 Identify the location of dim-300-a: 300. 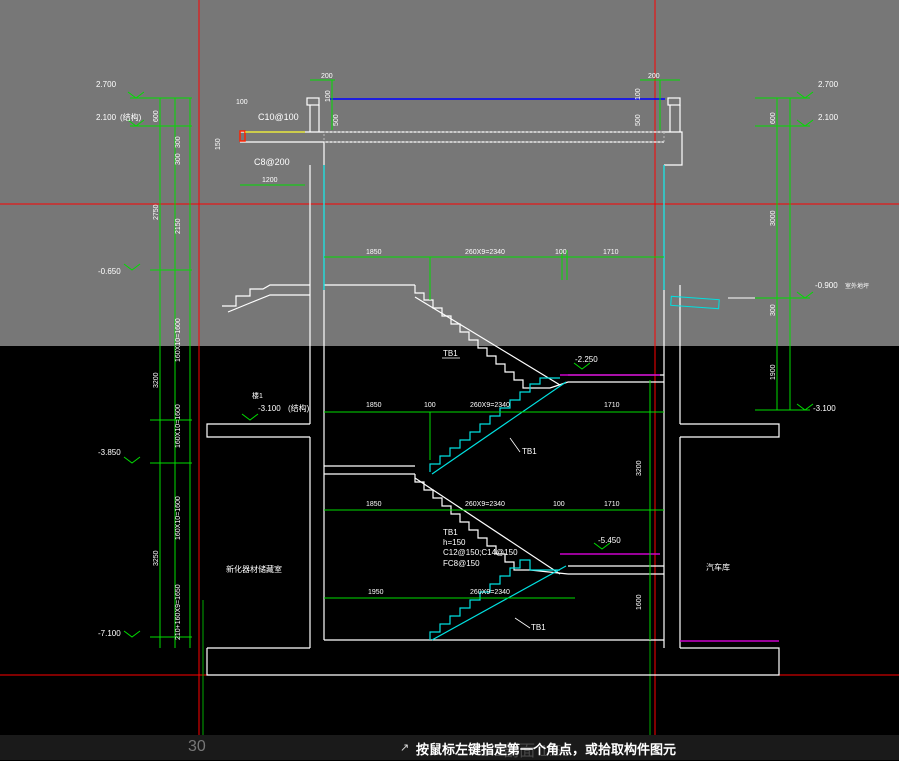
(178, 142).